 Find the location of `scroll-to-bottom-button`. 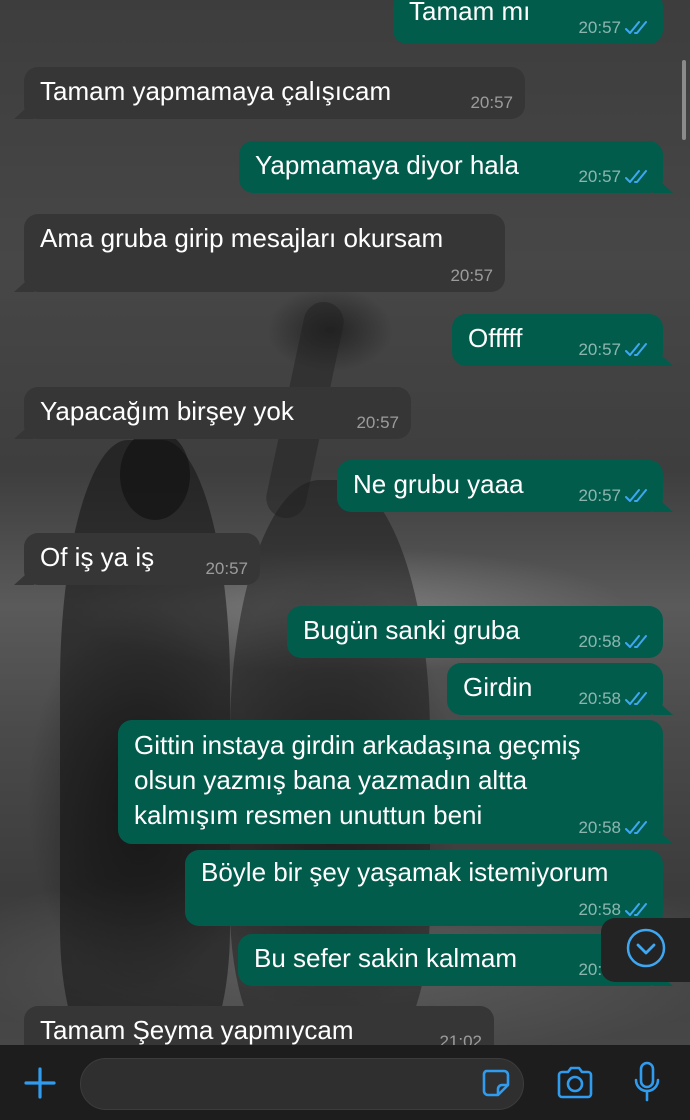

scroll-to-bottom-button is located at coordinates (645, 950).